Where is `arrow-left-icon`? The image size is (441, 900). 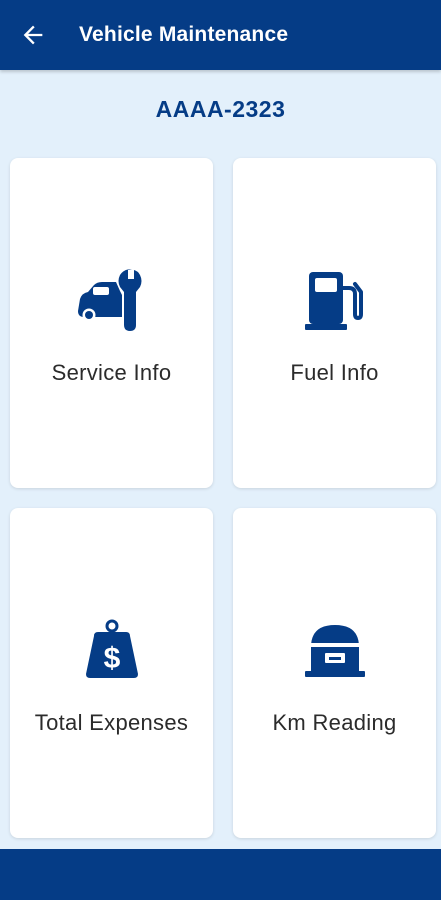
arrow-left-icon is located at coordinates (33, 35).